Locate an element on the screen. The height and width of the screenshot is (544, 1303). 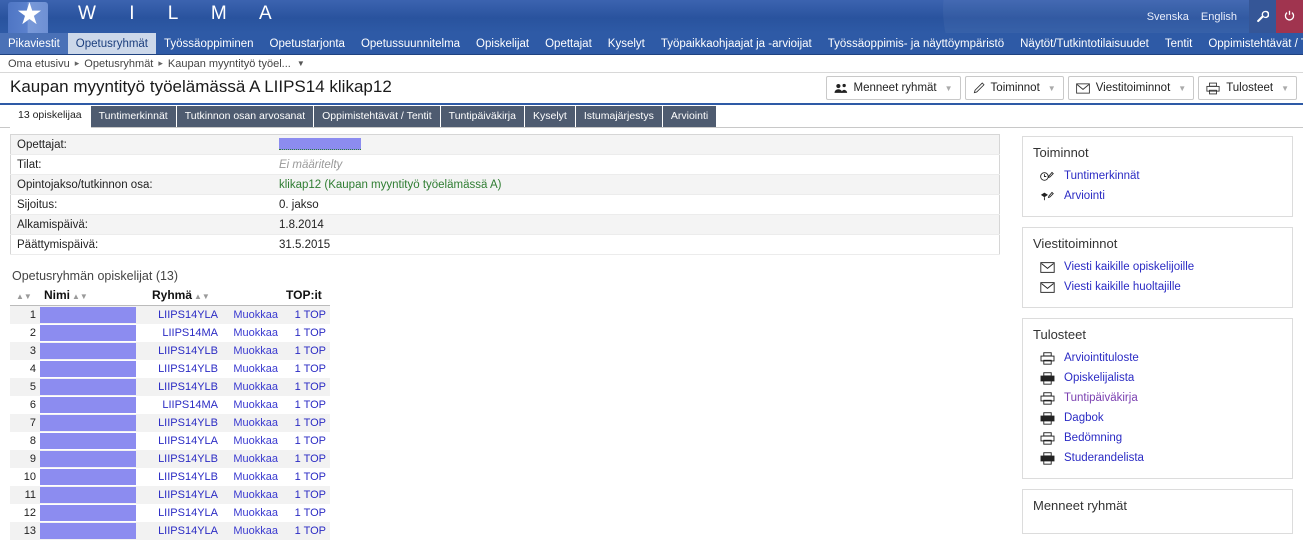
tab-oppimistehtavat-tentit: Oppimistehtävät / Tentit is located at coordinates (377, 116).